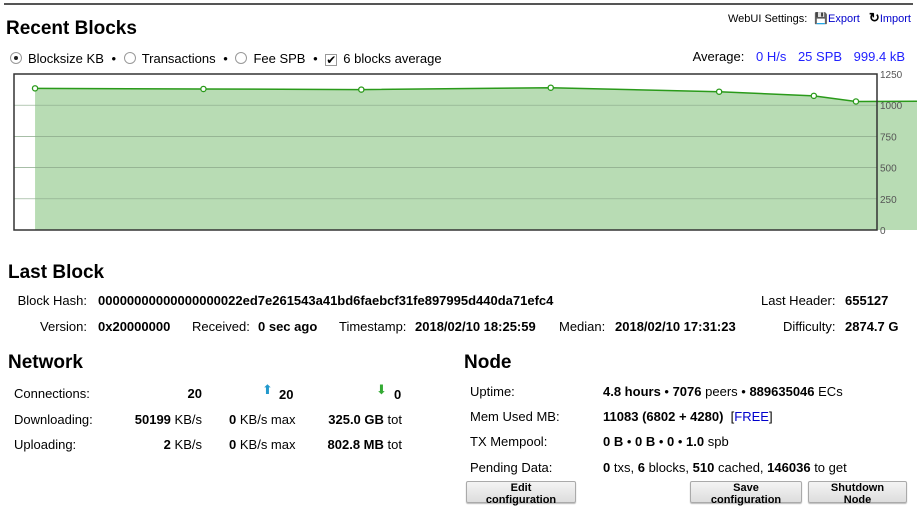 This screenshot has width=917, height=515. Describe the element at coordinates (844, 19) in the screenshot. I see `export-link: Export` at that location.